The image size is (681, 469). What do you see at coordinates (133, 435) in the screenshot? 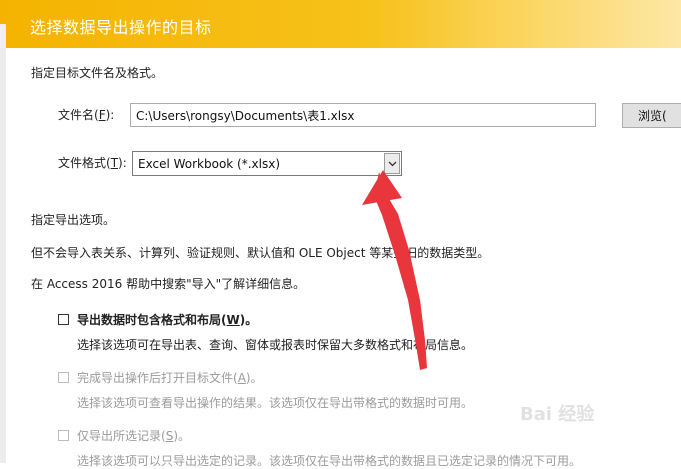
I see `option-selected-records-label: 仅导出所选记录(S)。` at bounding box center [133, 435].